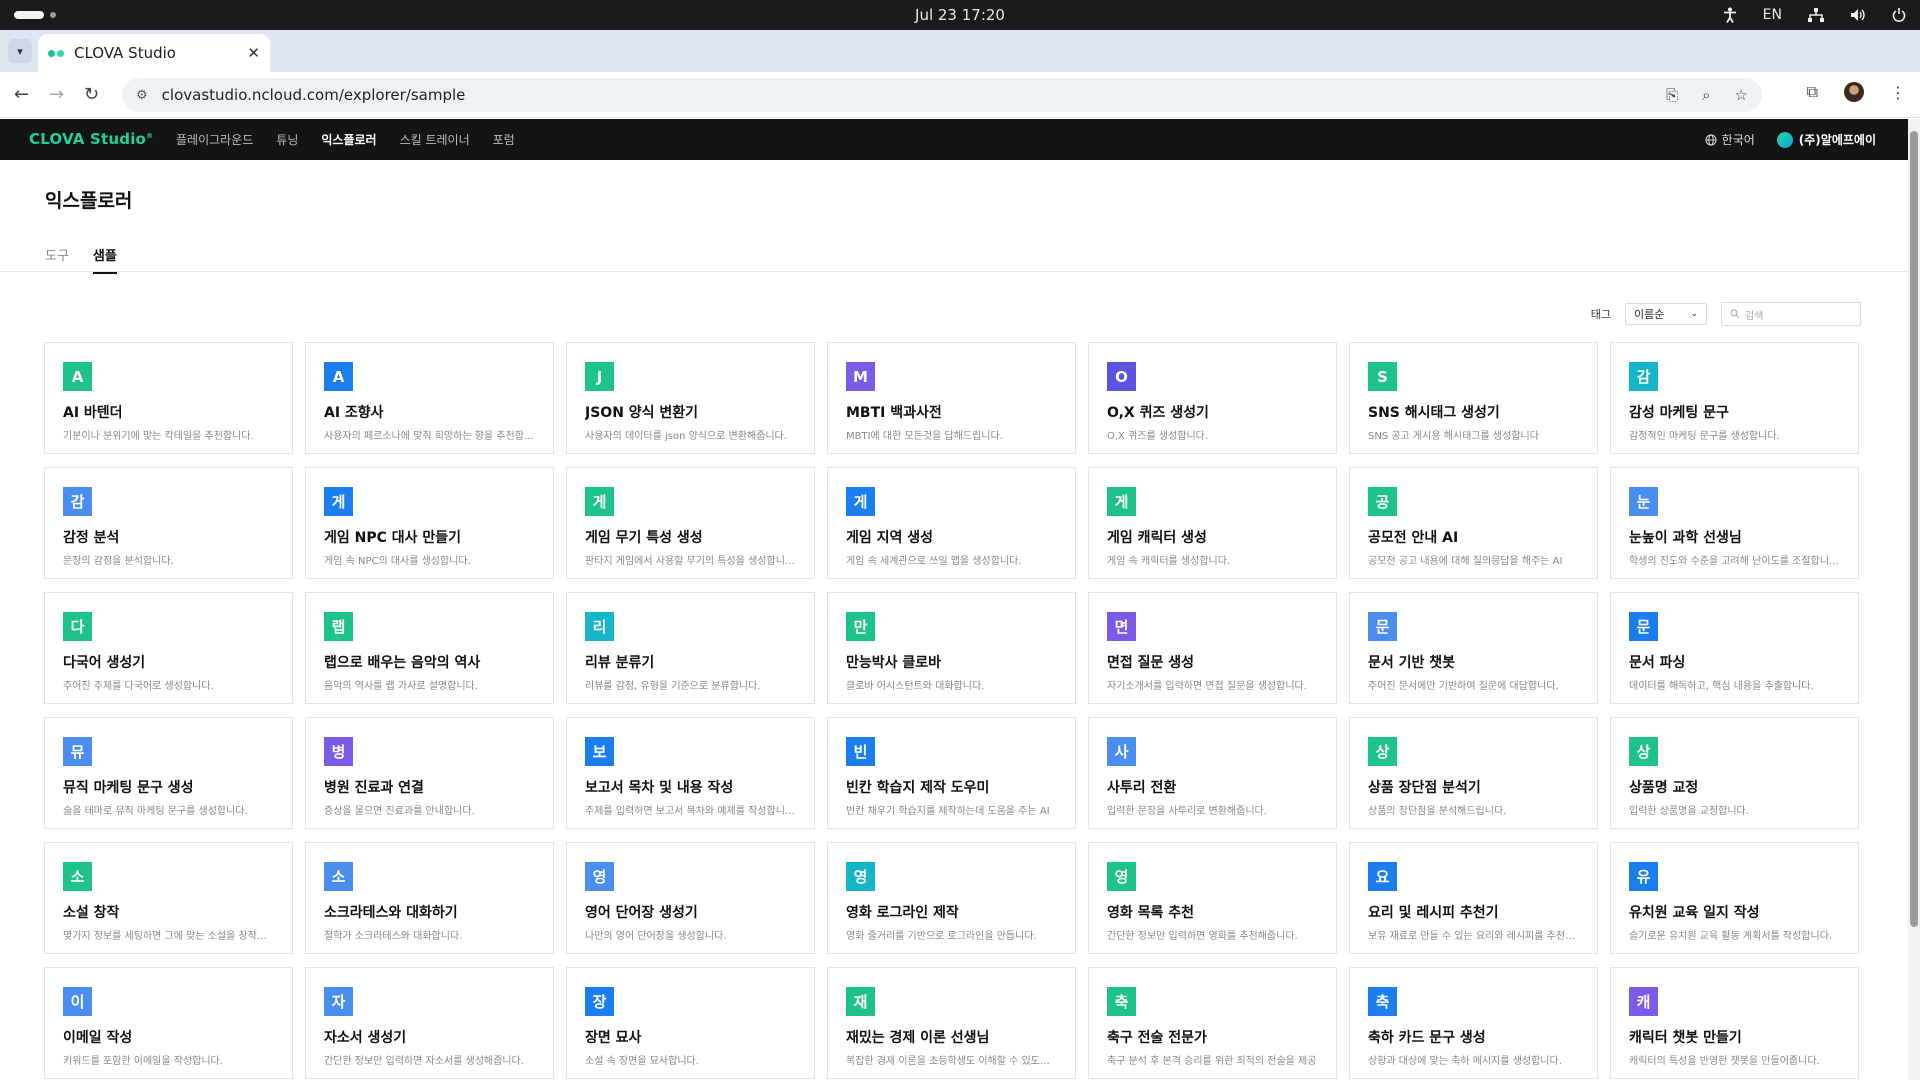 Image resolution: width=1920 pixels, height=1080 pixels. Describe the element at coordinates (1711, 139) in the screenshot. I see `globe-icon` at that location.